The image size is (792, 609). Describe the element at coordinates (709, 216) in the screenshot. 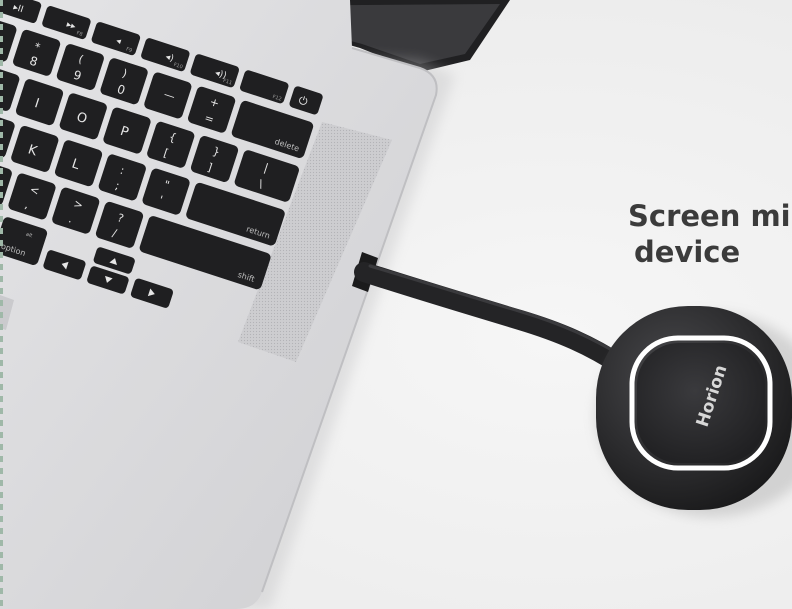

I see `caption-line-1: Screen mi` at that location.